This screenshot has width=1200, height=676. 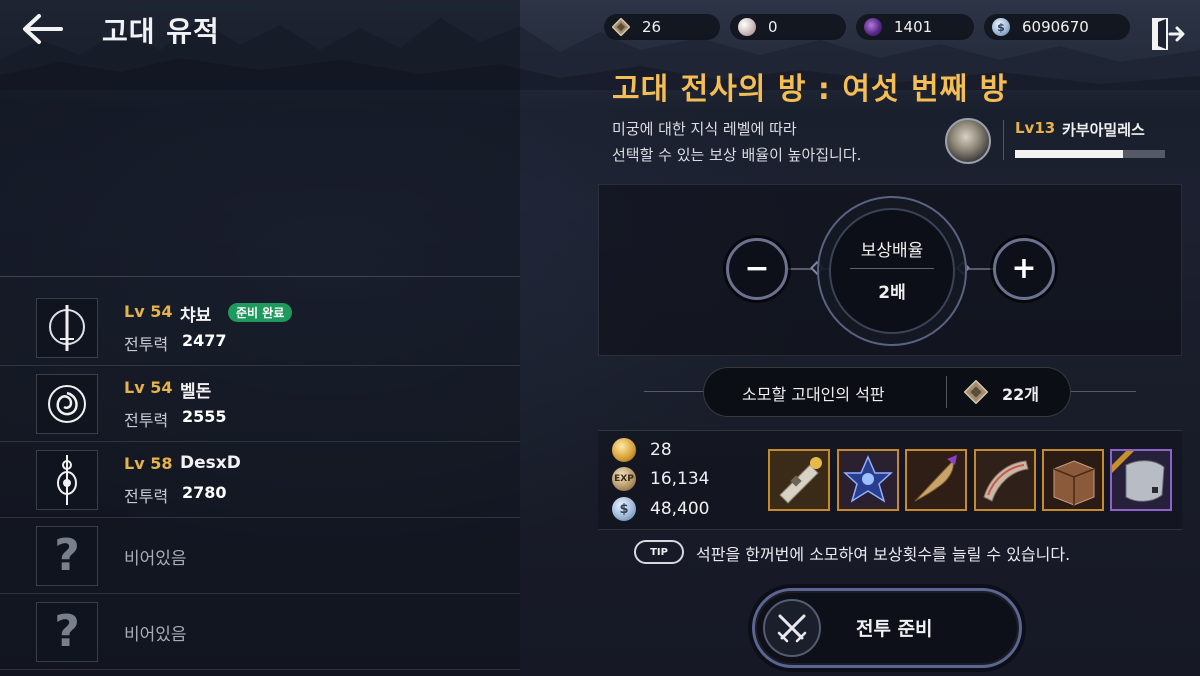 What do you see at coordinates (260, 404) in the screenshot?
I see `party-member-row: Lv 54 벨돈 전투력 2555` at bounding box center [260, 404].